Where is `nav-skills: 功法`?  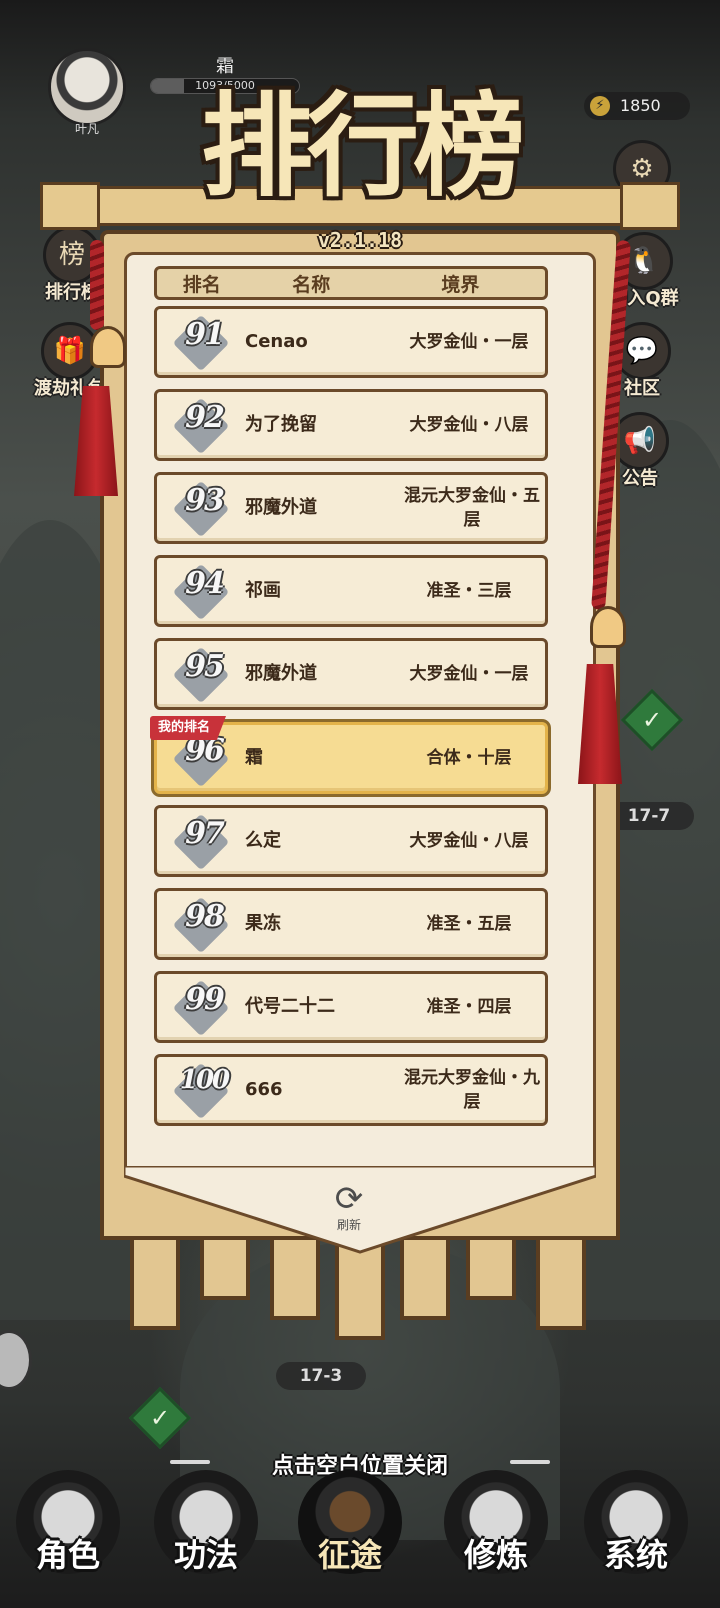 nav-skills: 功法 is located at coordinates (206, 1523).